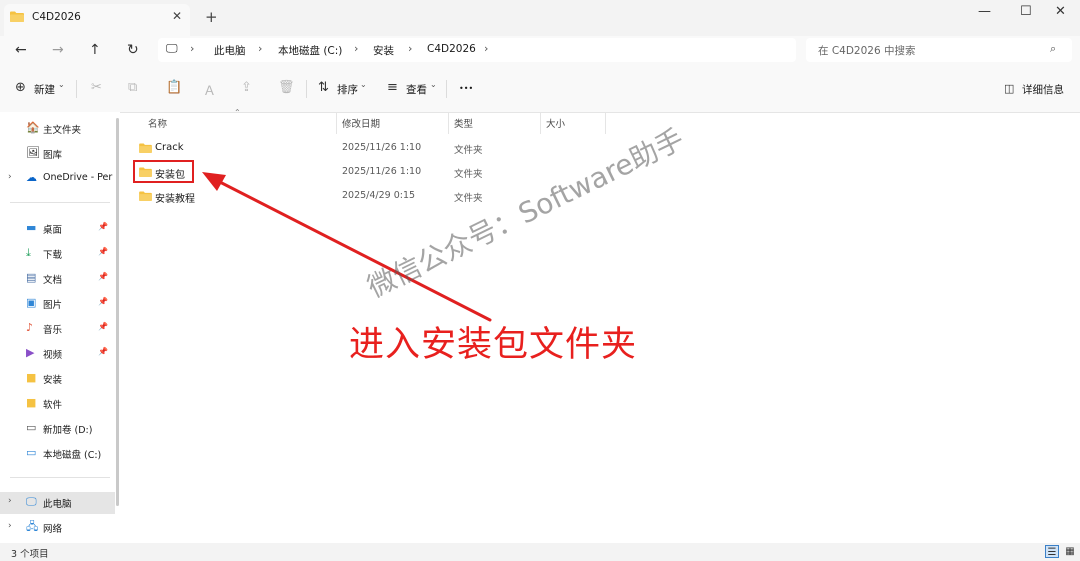 The height and width of the screenshot is (561, 1080). I want to click on tiles-view-button: ▦, so click(1070, 551).